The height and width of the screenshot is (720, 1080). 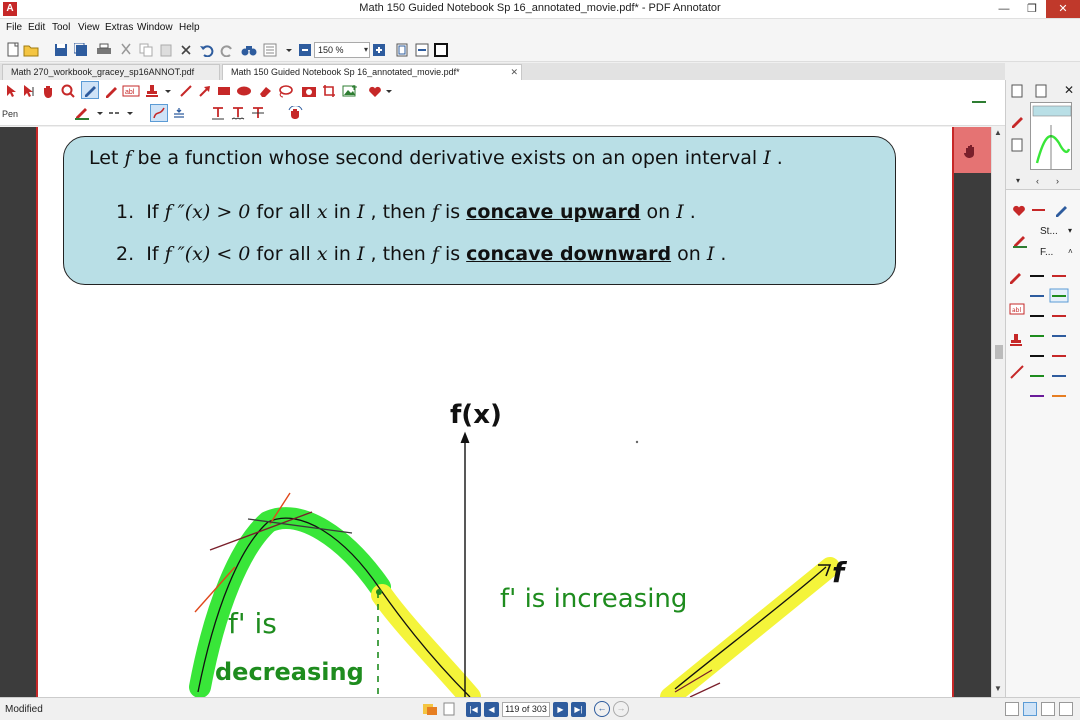 I want to click on new-document-icon, so click(x=13, y=50).